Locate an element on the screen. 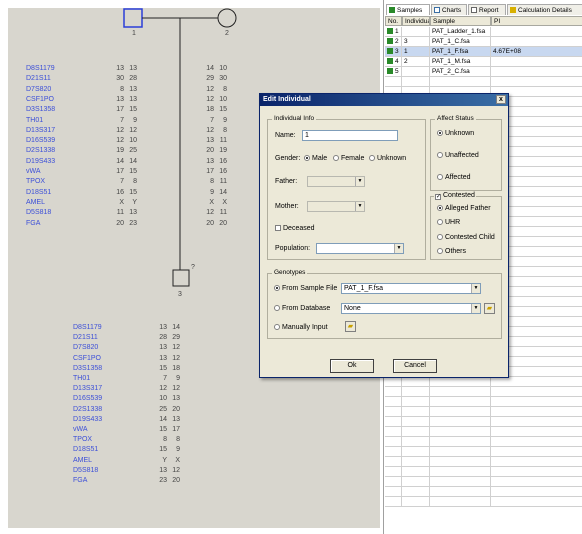 This screenshot has width=582, height=534. allele-2: 23 is located at coordinates (133, 223).